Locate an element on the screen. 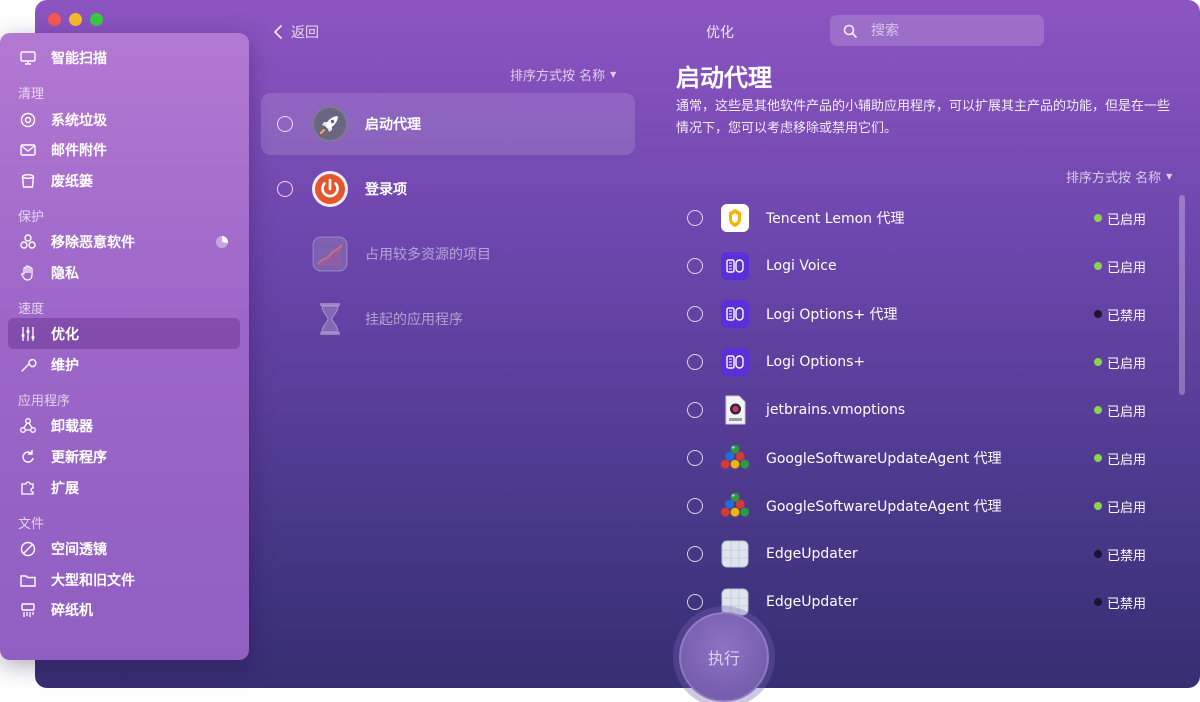 This screenshot has width=1200, height=702. sidebar-item-shredder: 碎纸机 is located at coordinates (124, 609).